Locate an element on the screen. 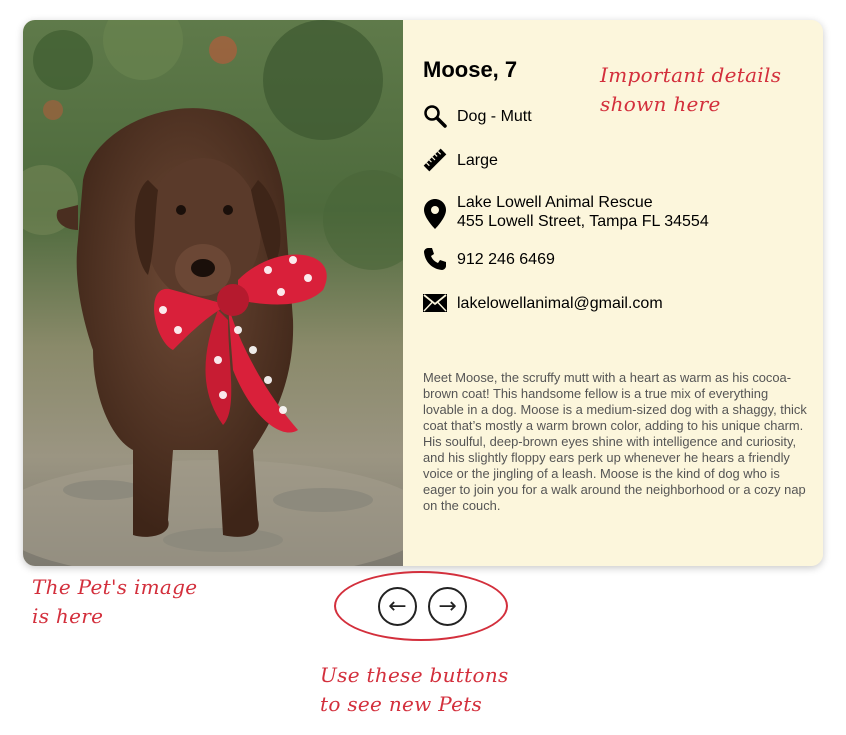  phone-number: 912 246 6469 is located at coordinates (506, 259).